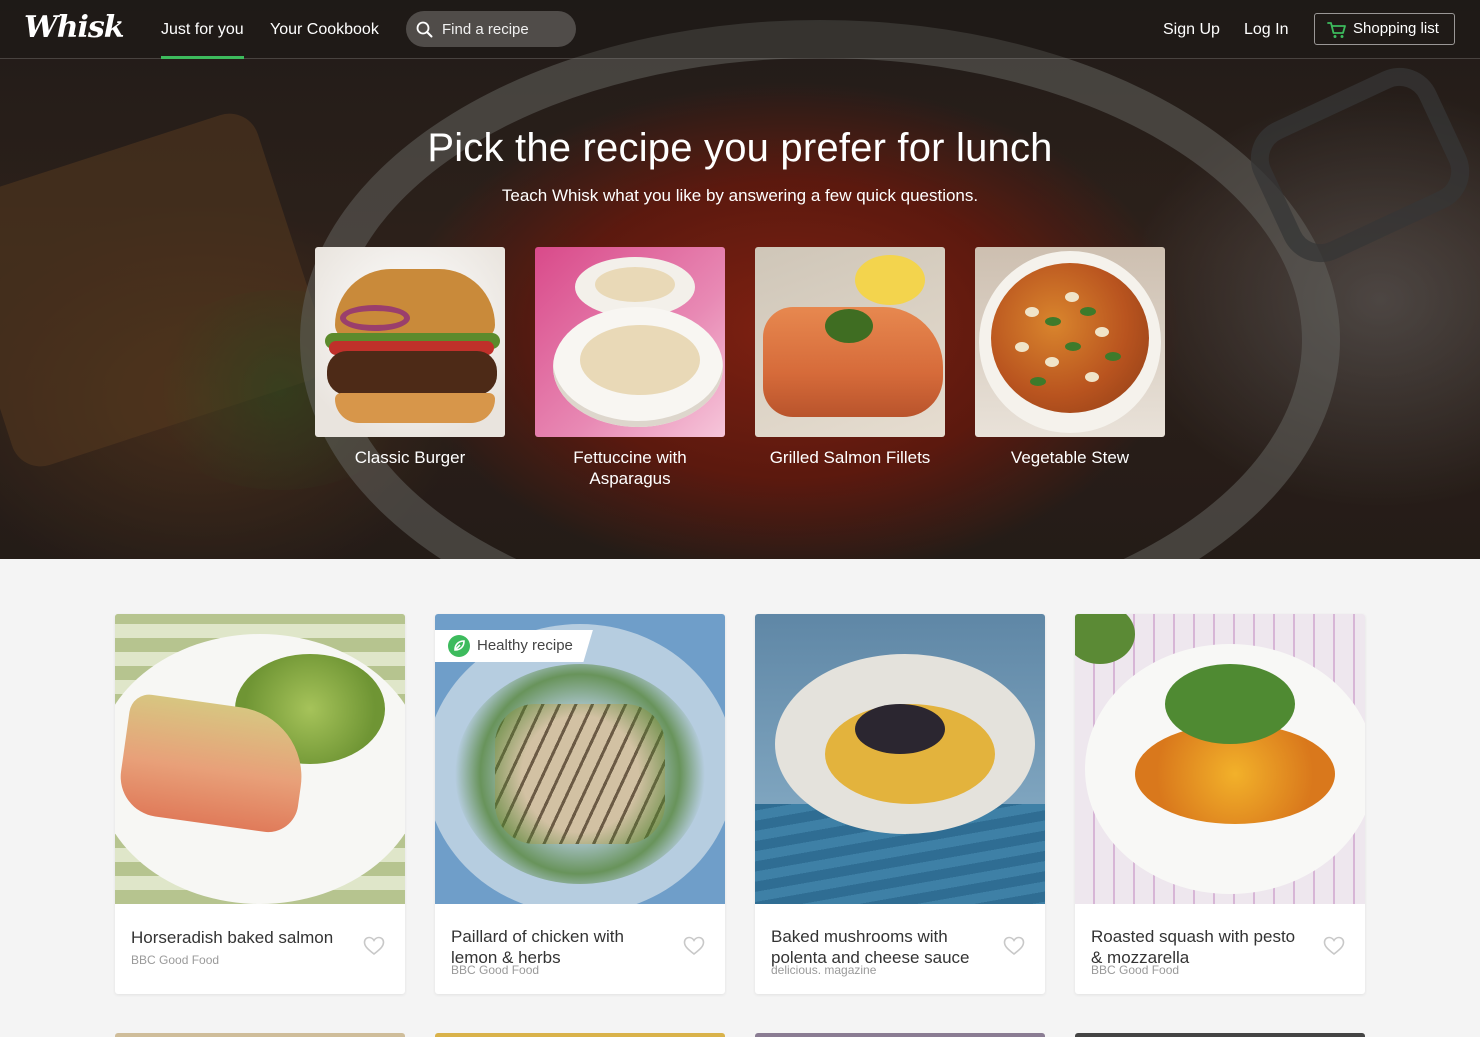 Image resolution: width=1480 pixels, height=1037 pixels. I want to click on recipe-photo: Healthy recipe, so click(580, 759).